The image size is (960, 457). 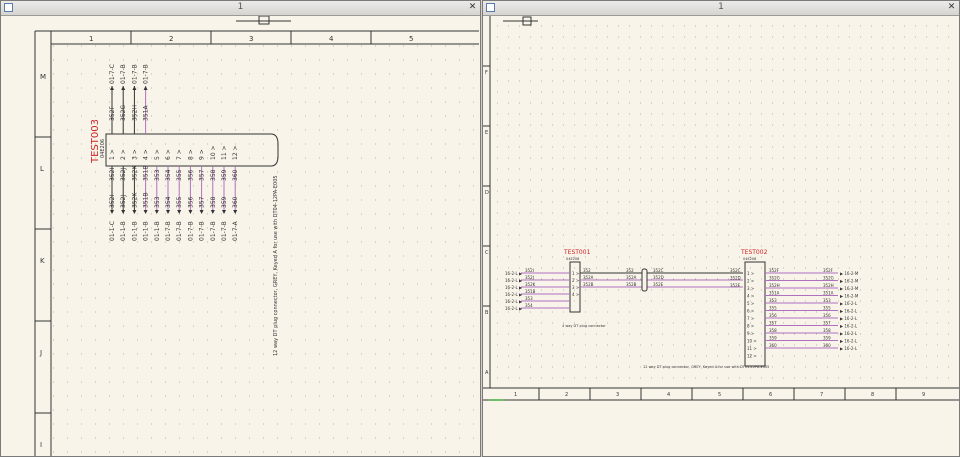 I want to click on wire-label: 352D, so click(x=658, y=277).